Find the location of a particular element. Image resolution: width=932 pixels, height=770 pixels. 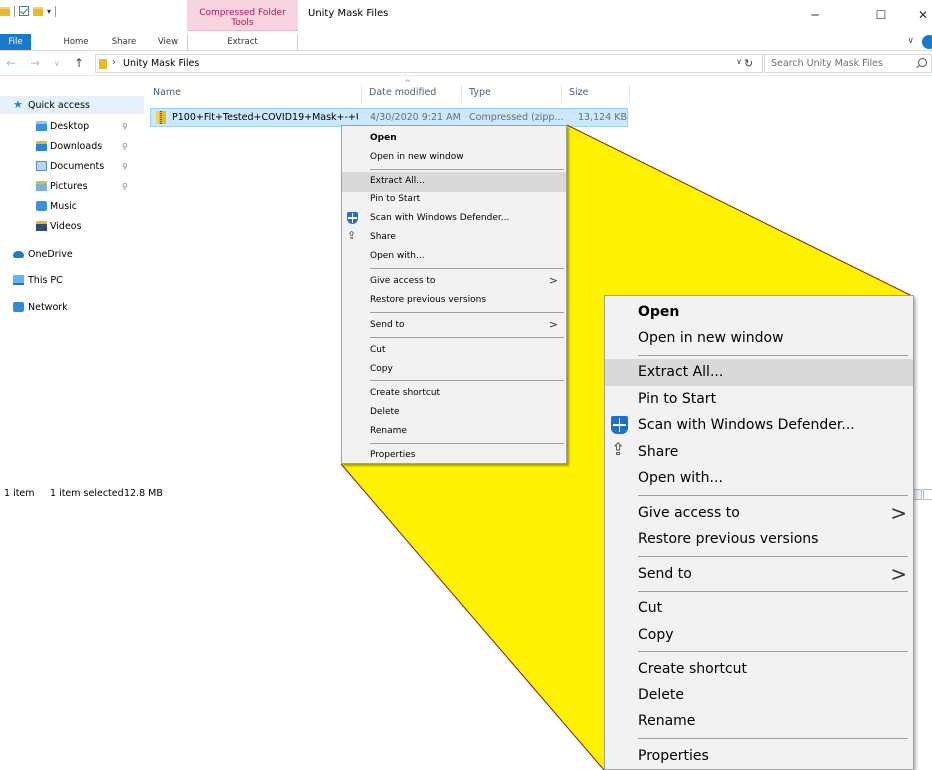

breadcrumb-chevron-icon: › is located at coordinates (114, 62).